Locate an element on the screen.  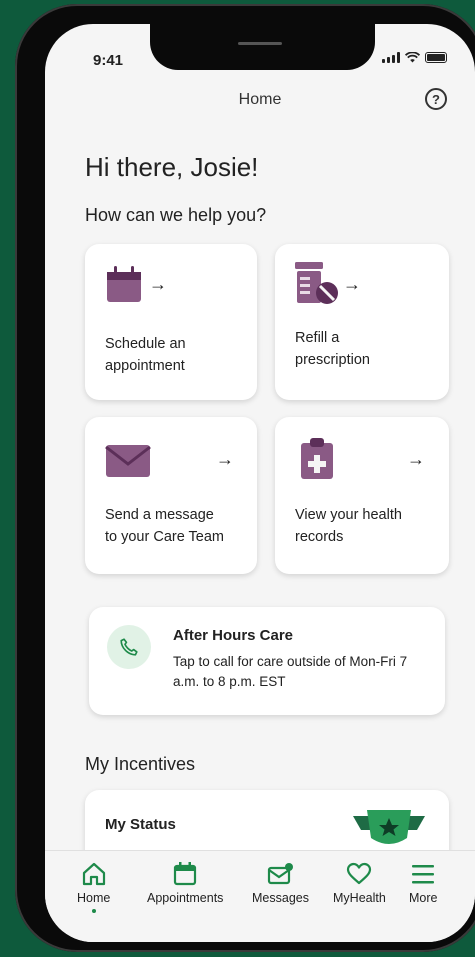
home-icon is located at coordinates (93, 874).